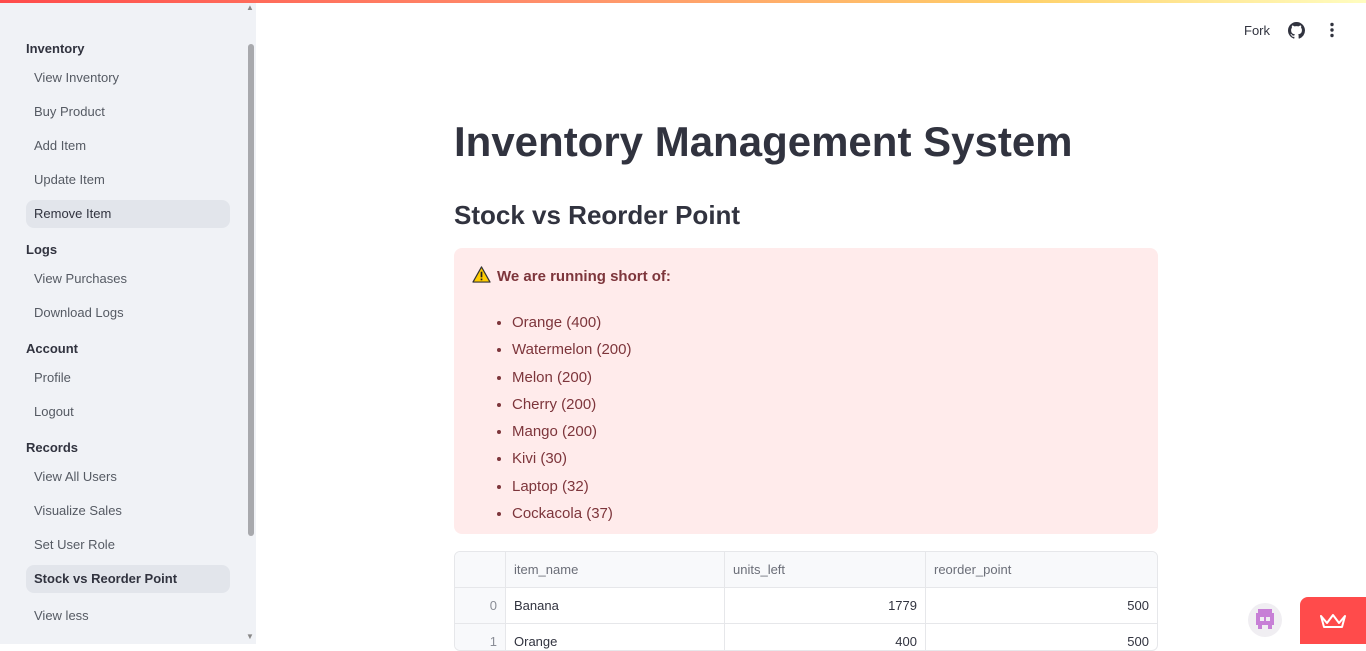 The image size is (1366, 651). Describe the element at coordinates (826, 431) in the screenshot. I see `list-item: Mango (200)` at that location.